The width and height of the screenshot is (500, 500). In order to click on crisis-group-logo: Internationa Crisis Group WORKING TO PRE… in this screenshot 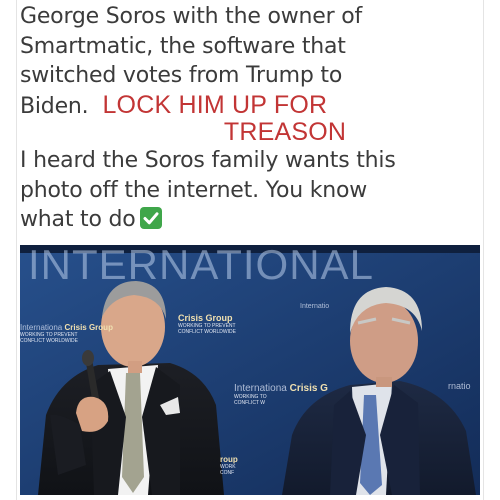, I will do `click(66, 333)`.